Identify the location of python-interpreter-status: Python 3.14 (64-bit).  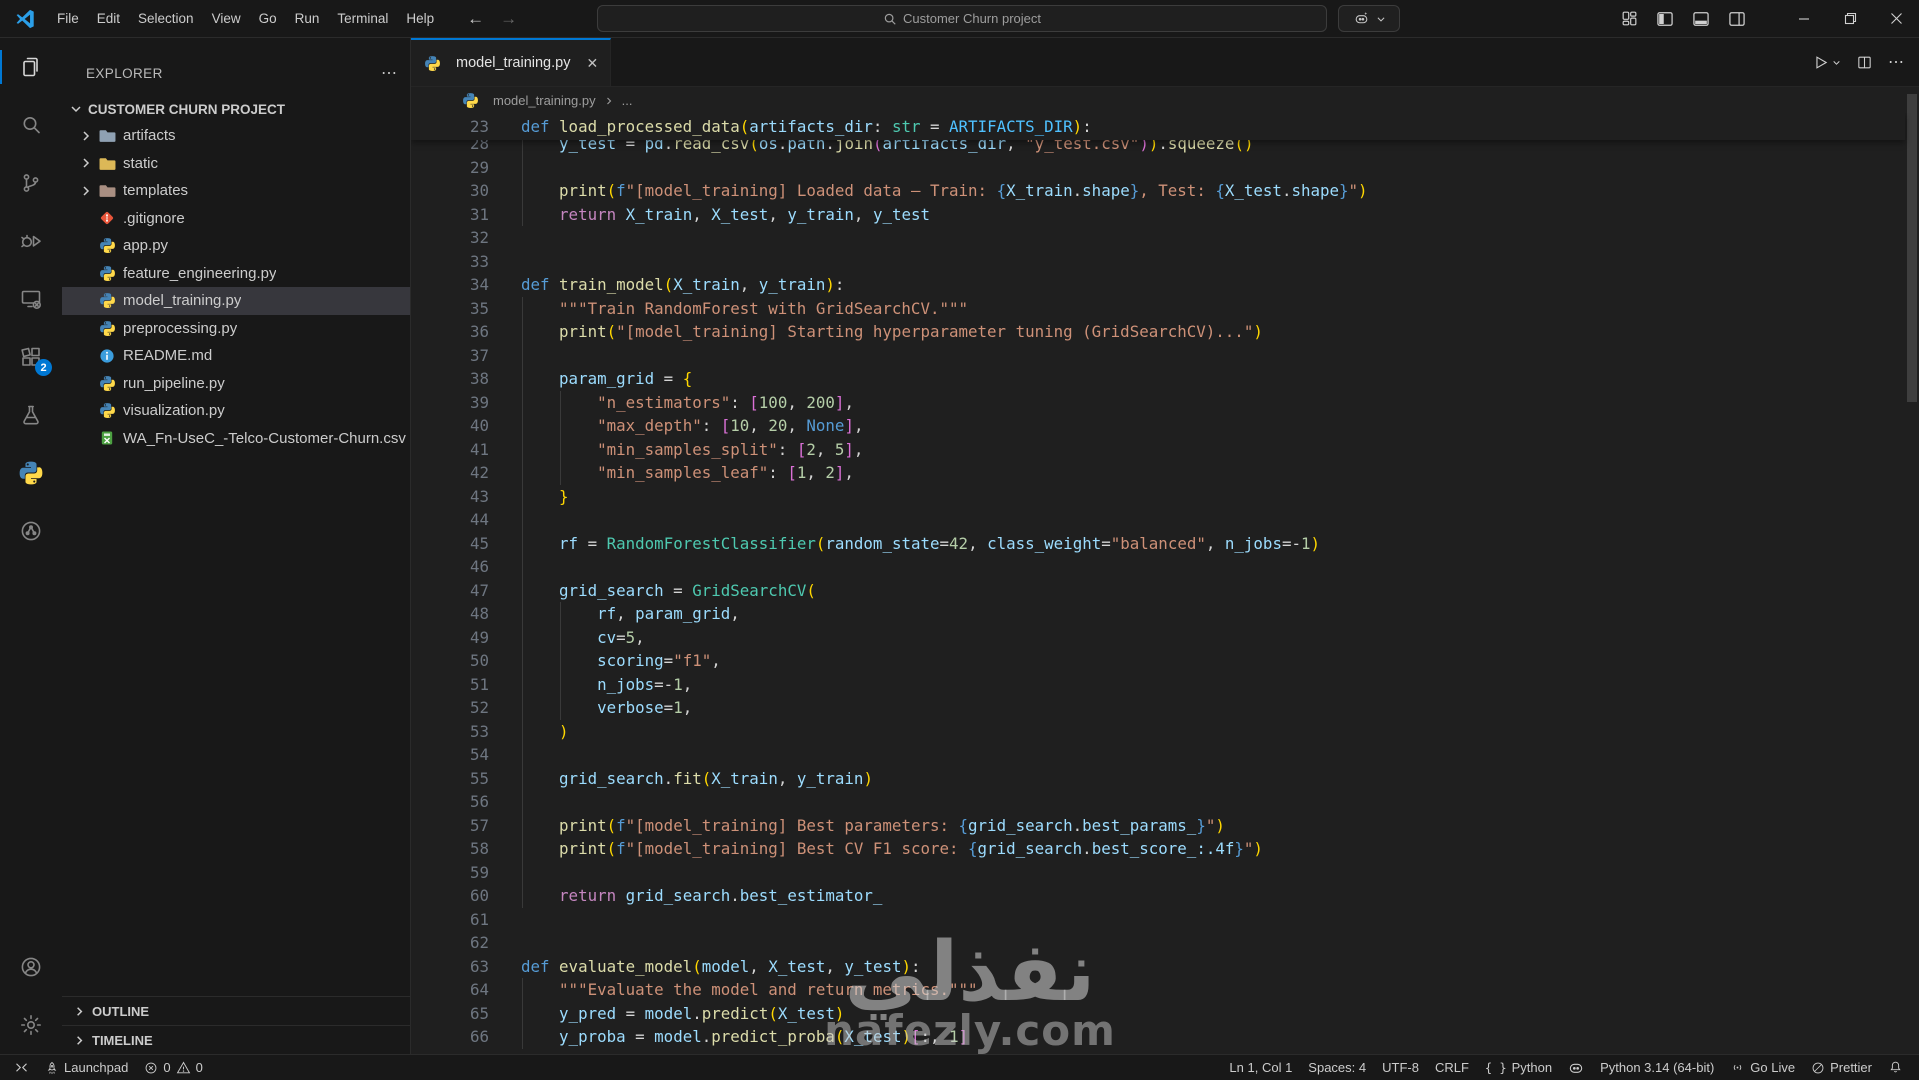
(1657, 1067).